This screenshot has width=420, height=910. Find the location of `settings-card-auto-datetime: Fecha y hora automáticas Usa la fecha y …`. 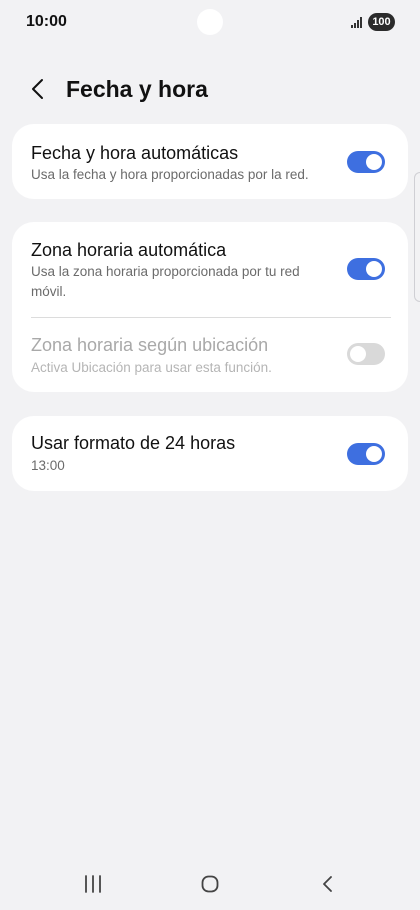

settings-card-auto-datetime: Fecha y hora automáticas Usa la fecha y … is located at coordinates (210, 161).